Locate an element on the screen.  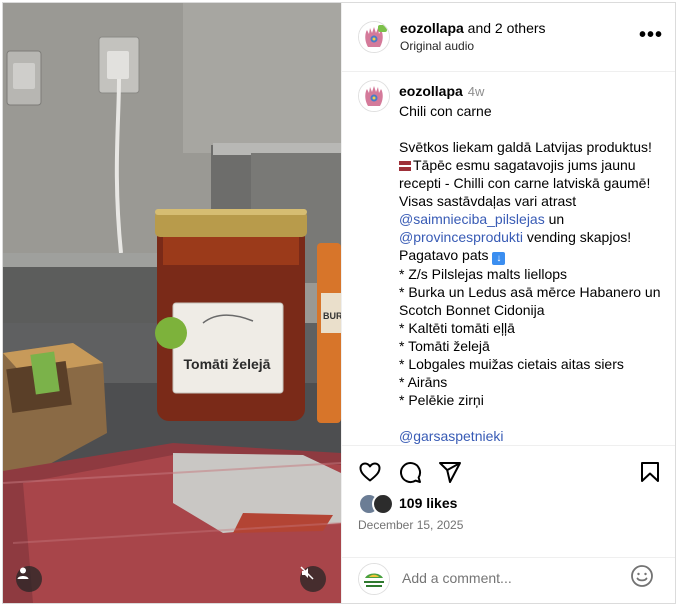
mute-button is located at coordinates (313, 579).